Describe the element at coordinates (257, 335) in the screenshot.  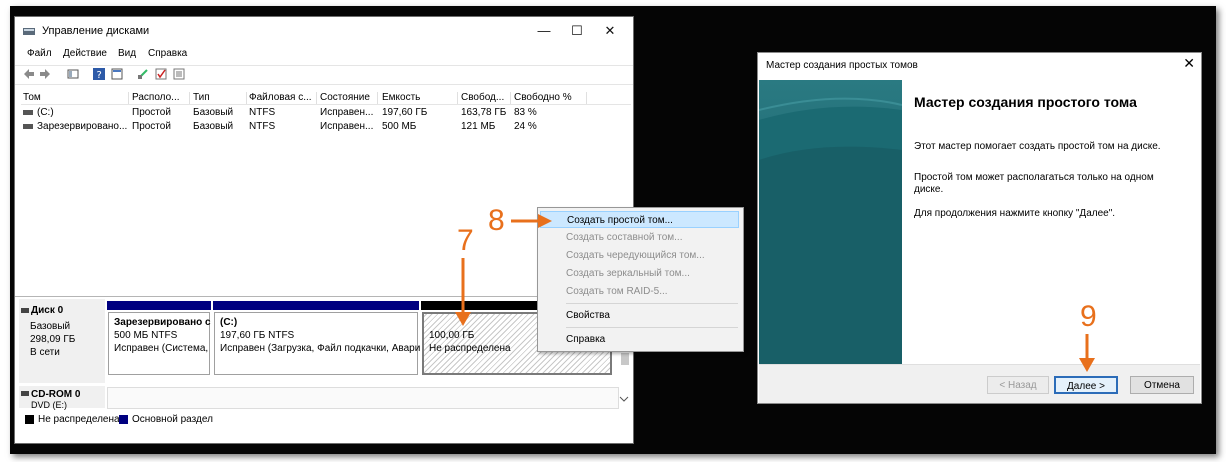
I see `partition-size: 197,60 ГБ NTFS` at that location.